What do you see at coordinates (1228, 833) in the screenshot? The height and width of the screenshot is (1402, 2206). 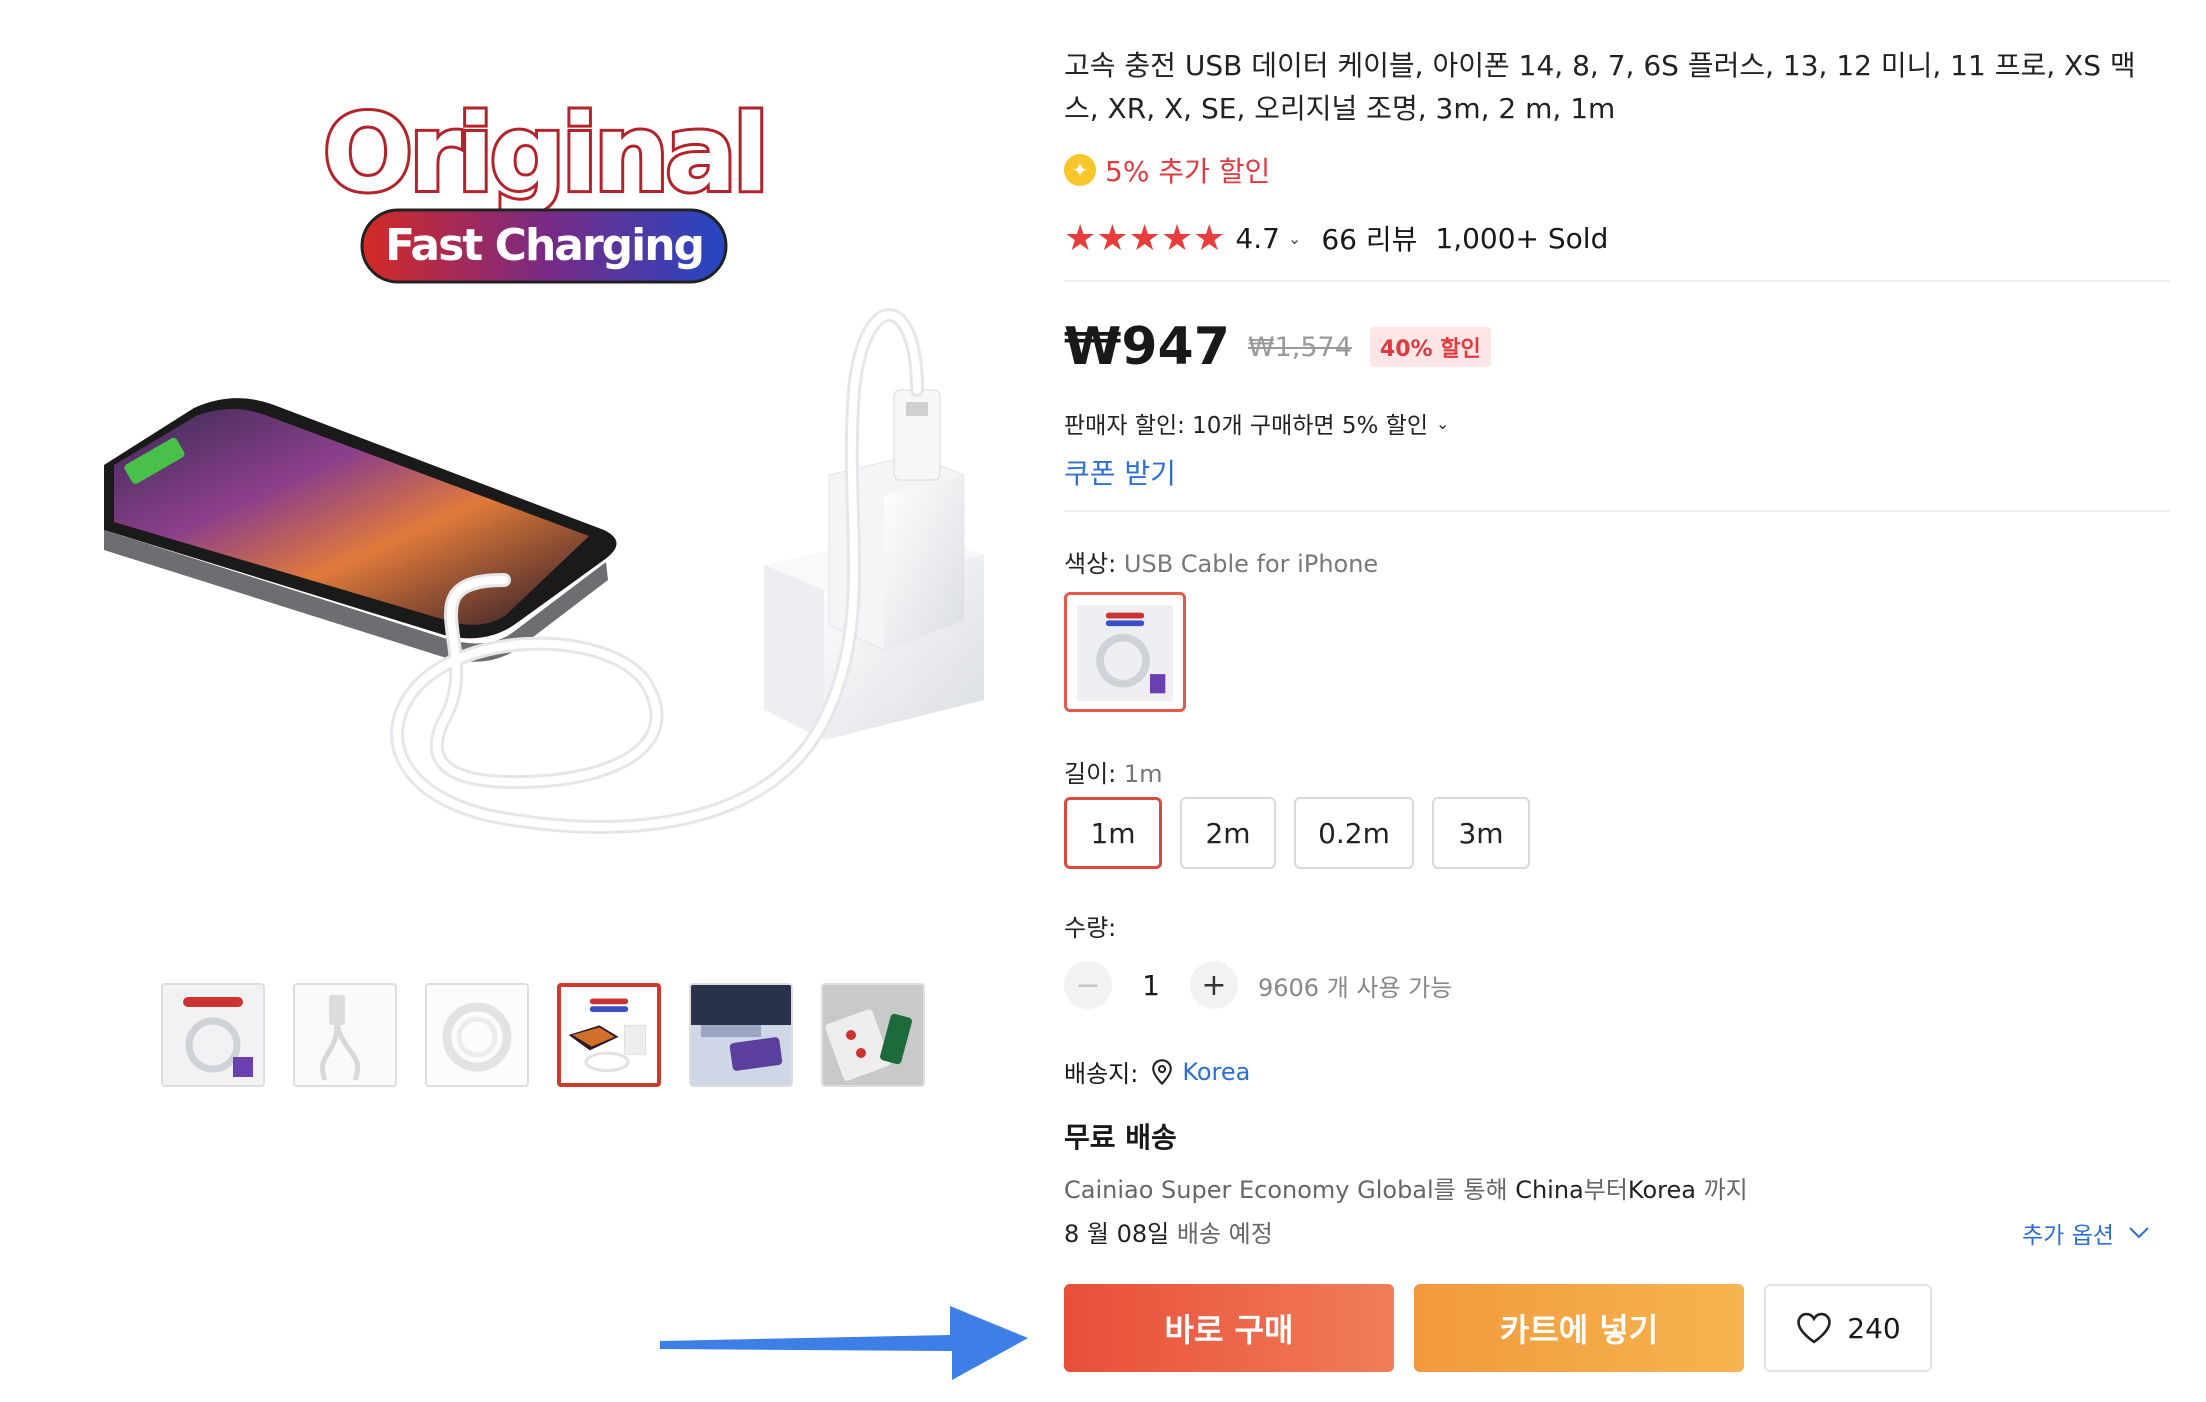 I see `length-option-2m: 2m` at bounding box center [1228, 833].